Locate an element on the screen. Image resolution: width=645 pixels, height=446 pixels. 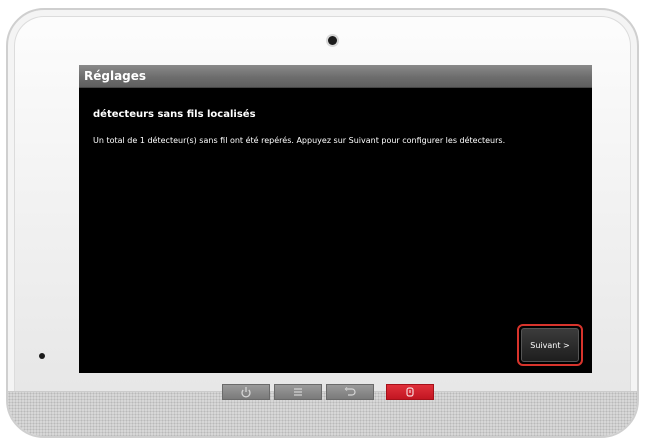
home-button is located at coordinates (246, 392).